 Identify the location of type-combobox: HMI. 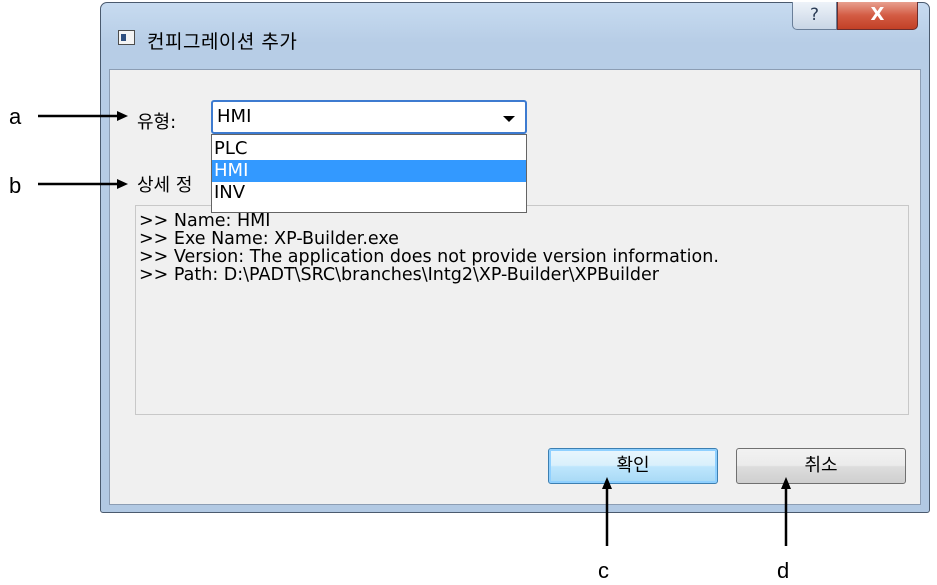
(369, 117).